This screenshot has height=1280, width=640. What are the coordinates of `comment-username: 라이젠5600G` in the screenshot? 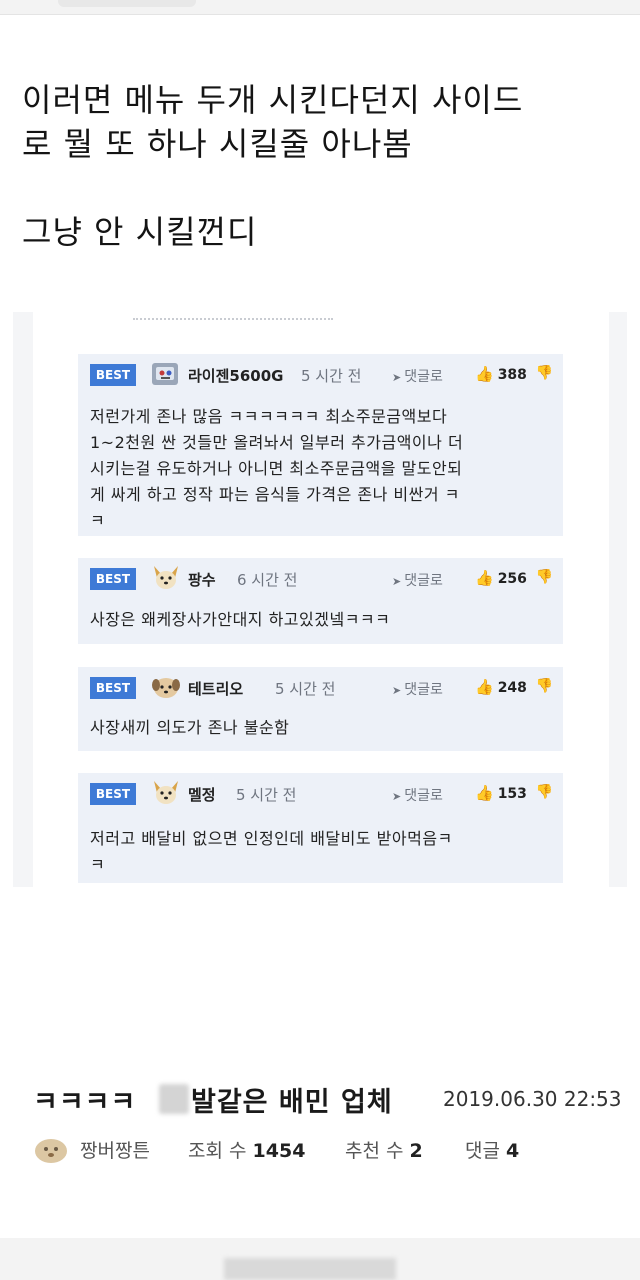 It's located at (235, 375).